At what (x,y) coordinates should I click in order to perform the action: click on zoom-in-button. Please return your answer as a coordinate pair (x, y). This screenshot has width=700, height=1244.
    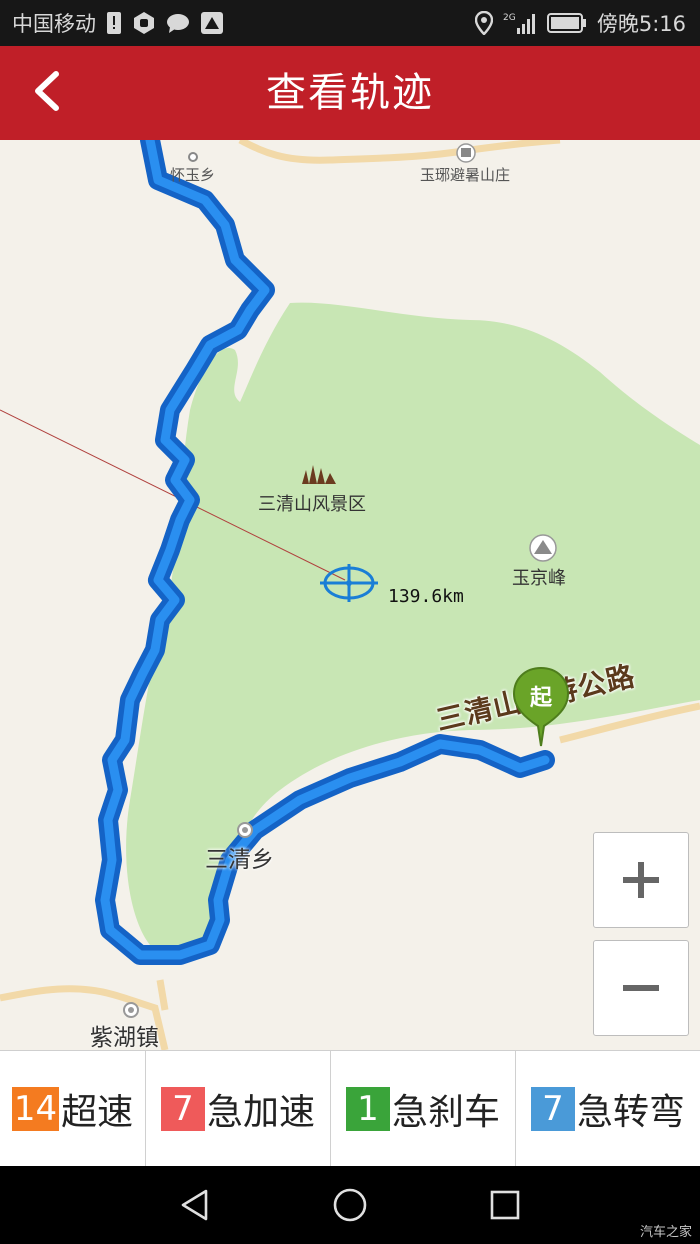
    Looking at the image, I should click on (641, 880).